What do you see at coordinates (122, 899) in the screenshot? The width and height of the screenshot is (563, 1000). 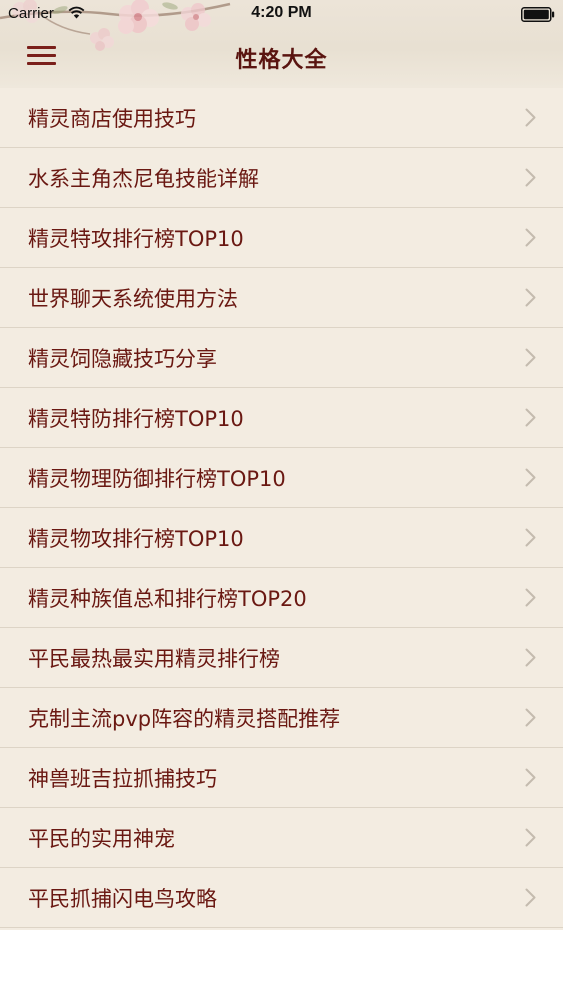 I see `list-item-label: 平民抓捕闪电鸟攻略` at bounding box center [122, 899].